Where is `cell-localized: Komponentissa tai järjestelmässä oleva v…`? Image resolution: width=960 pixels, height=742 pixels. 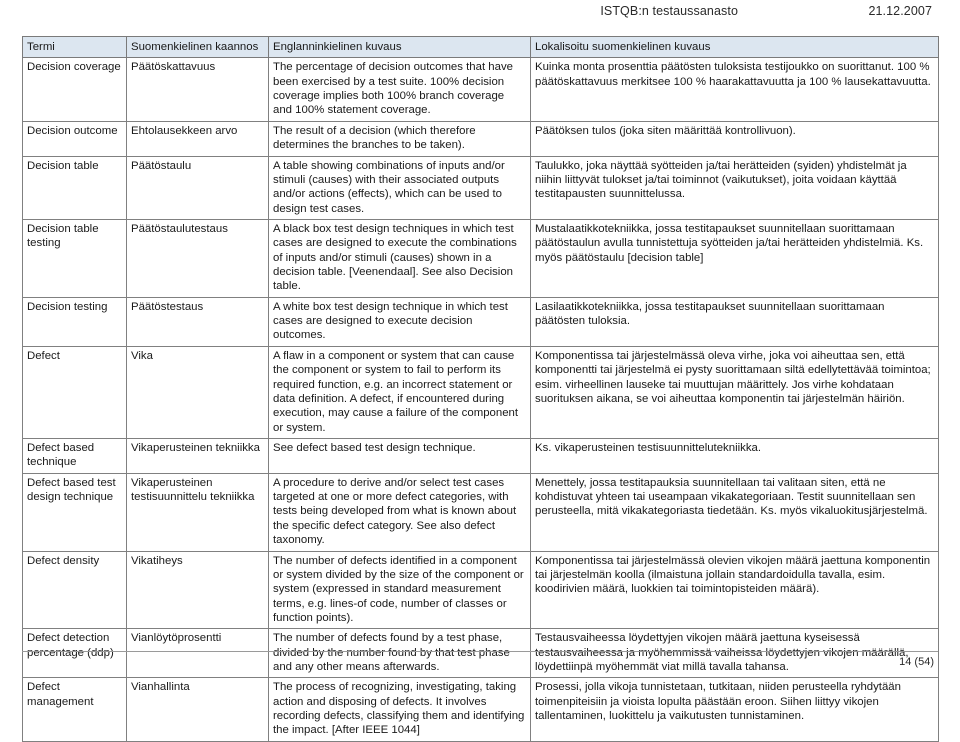
cell-localized: Komponentissa tai järjestelmässä oleva v… is located at coordinates (734, 392).